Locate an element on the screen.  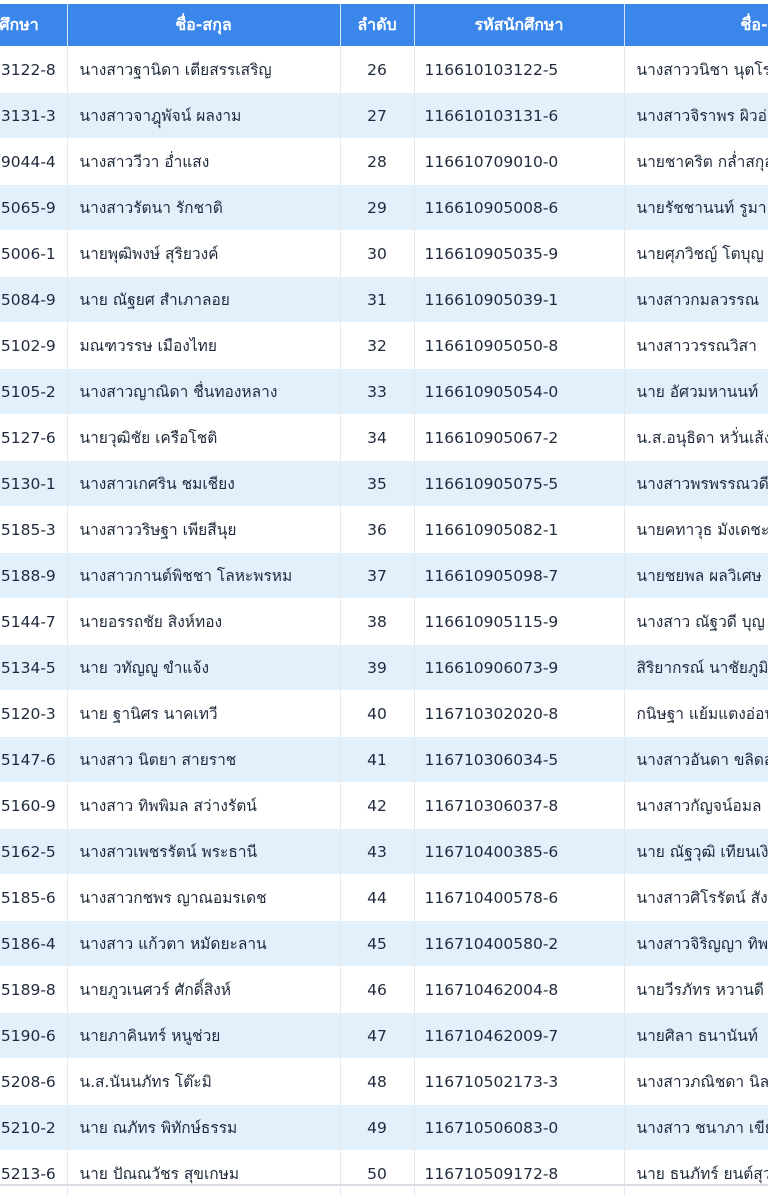
student-id-left-cell: 116610905185-6 is located at coordinates (33, 897).